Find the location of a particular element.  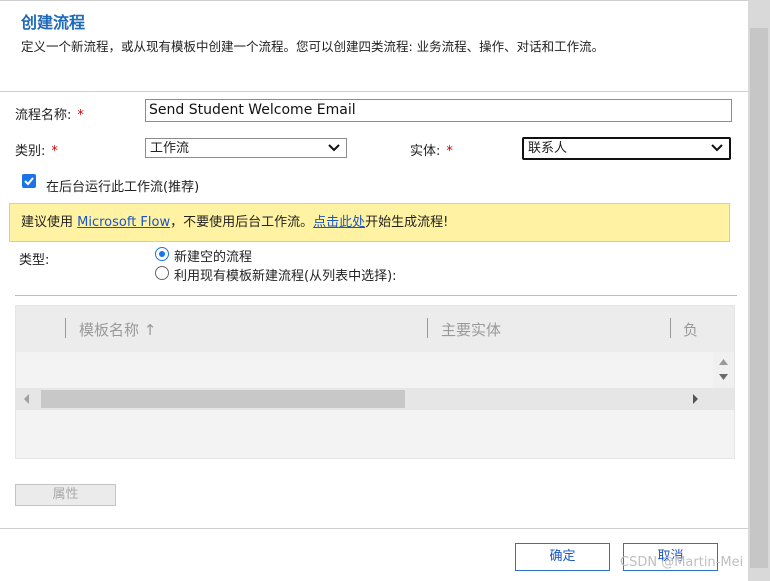

type-divider is located at coordinates (376, 295).